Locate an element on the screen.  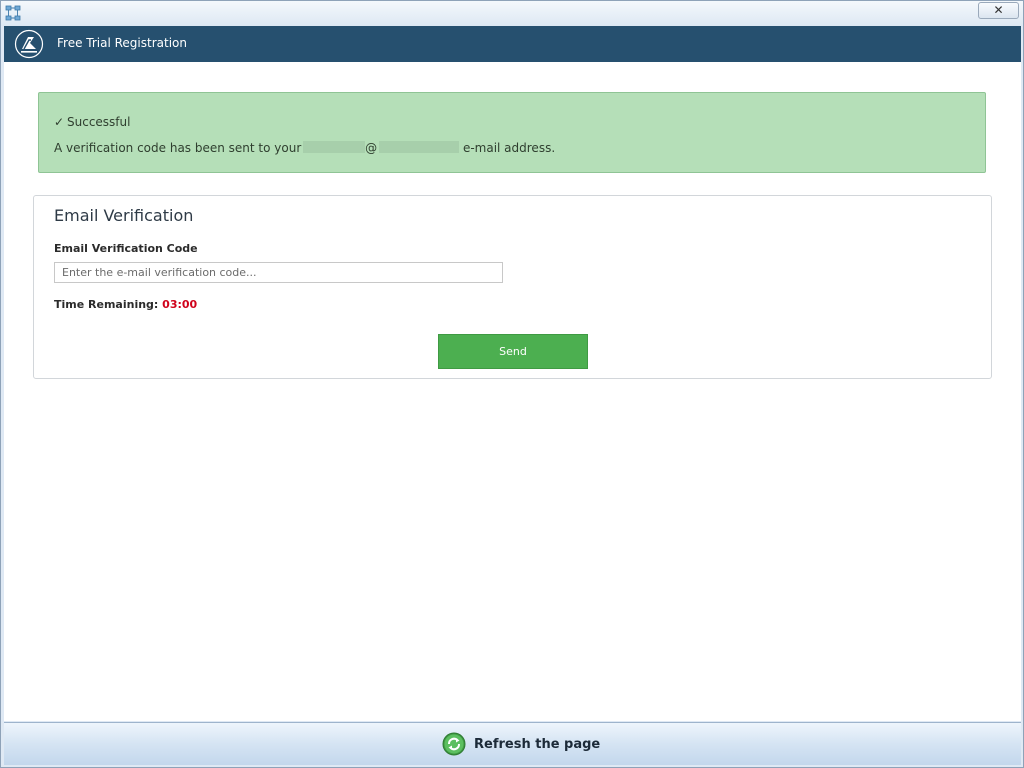
refresh-icon is located at coordinates (454, 744).